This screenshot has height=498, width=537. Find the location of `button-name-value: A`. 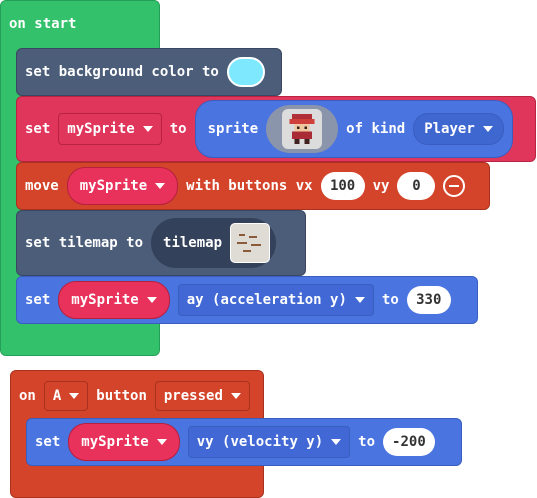

button-name-value: A is located at coordinates (57, 396).